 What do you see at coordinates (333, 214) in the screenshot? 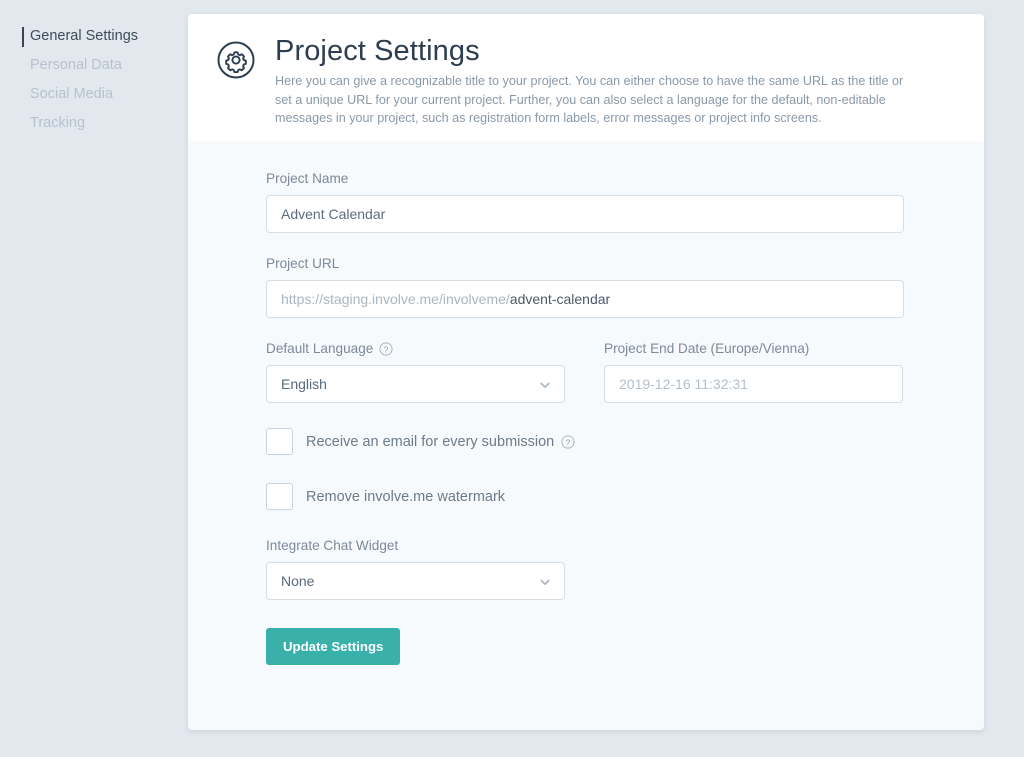
I see `project-name-value: Advent Calendar` at bounding box center [333, 214].